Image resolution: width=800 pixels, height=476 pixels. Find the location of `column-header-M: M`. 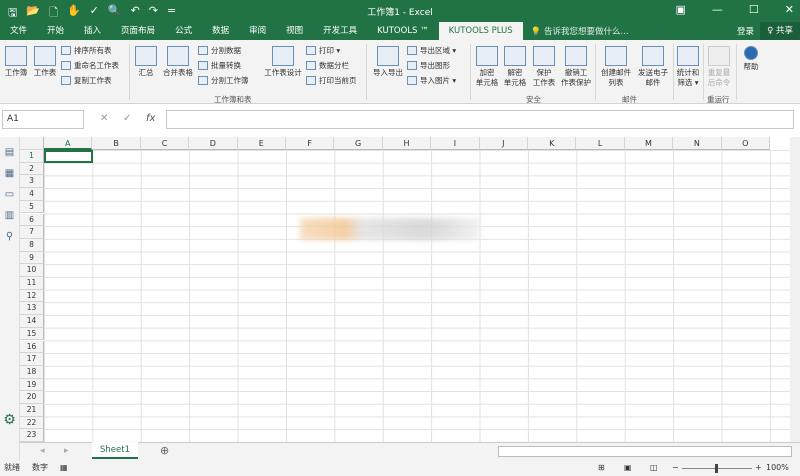

column-header-M: M is located at coordinates (649, 143).